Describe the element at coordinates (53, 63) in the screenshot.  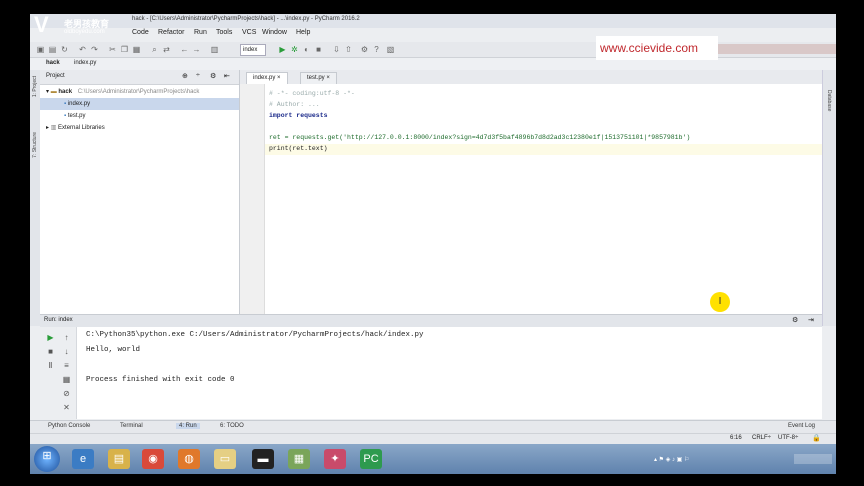
I see `breadcrumb-project: hack` at that location.